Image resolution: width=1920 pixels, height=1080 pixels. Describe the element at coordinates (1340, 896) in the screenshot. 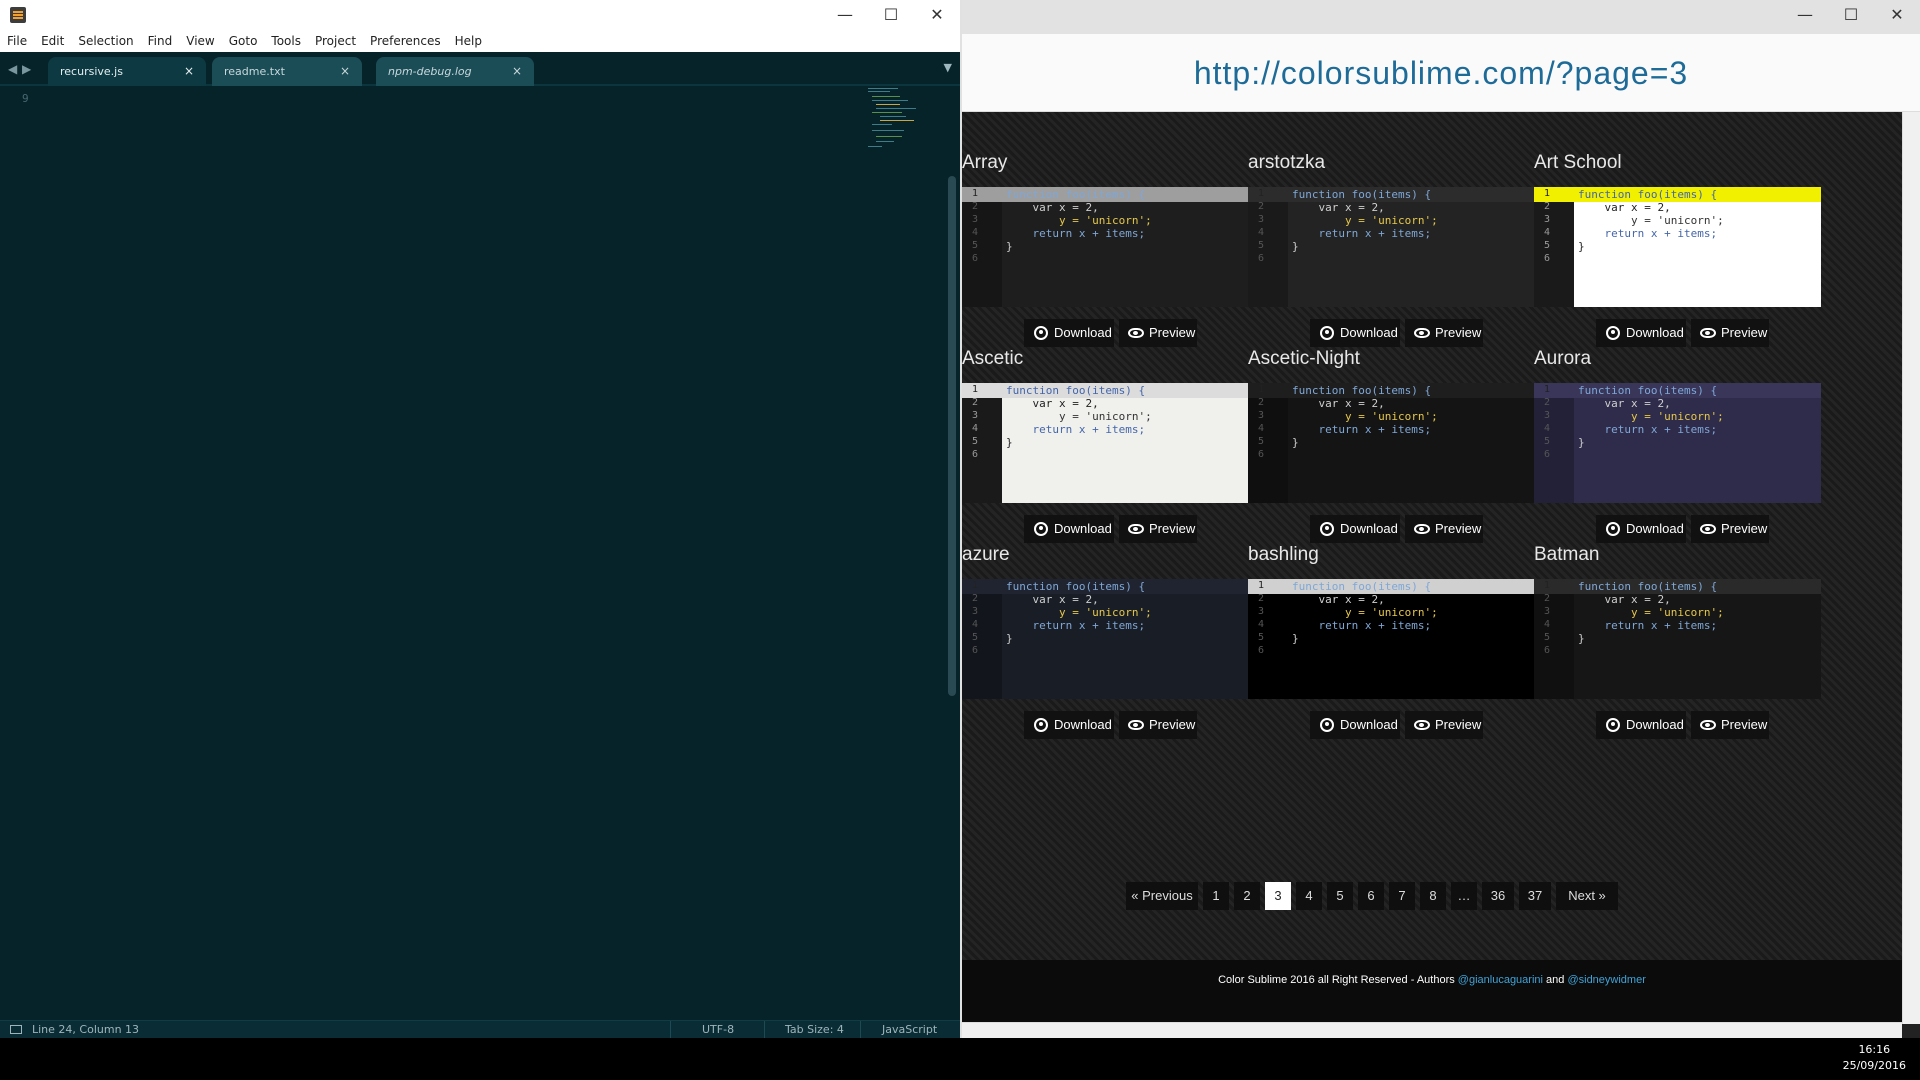

I see `page-link: 5` at that location.